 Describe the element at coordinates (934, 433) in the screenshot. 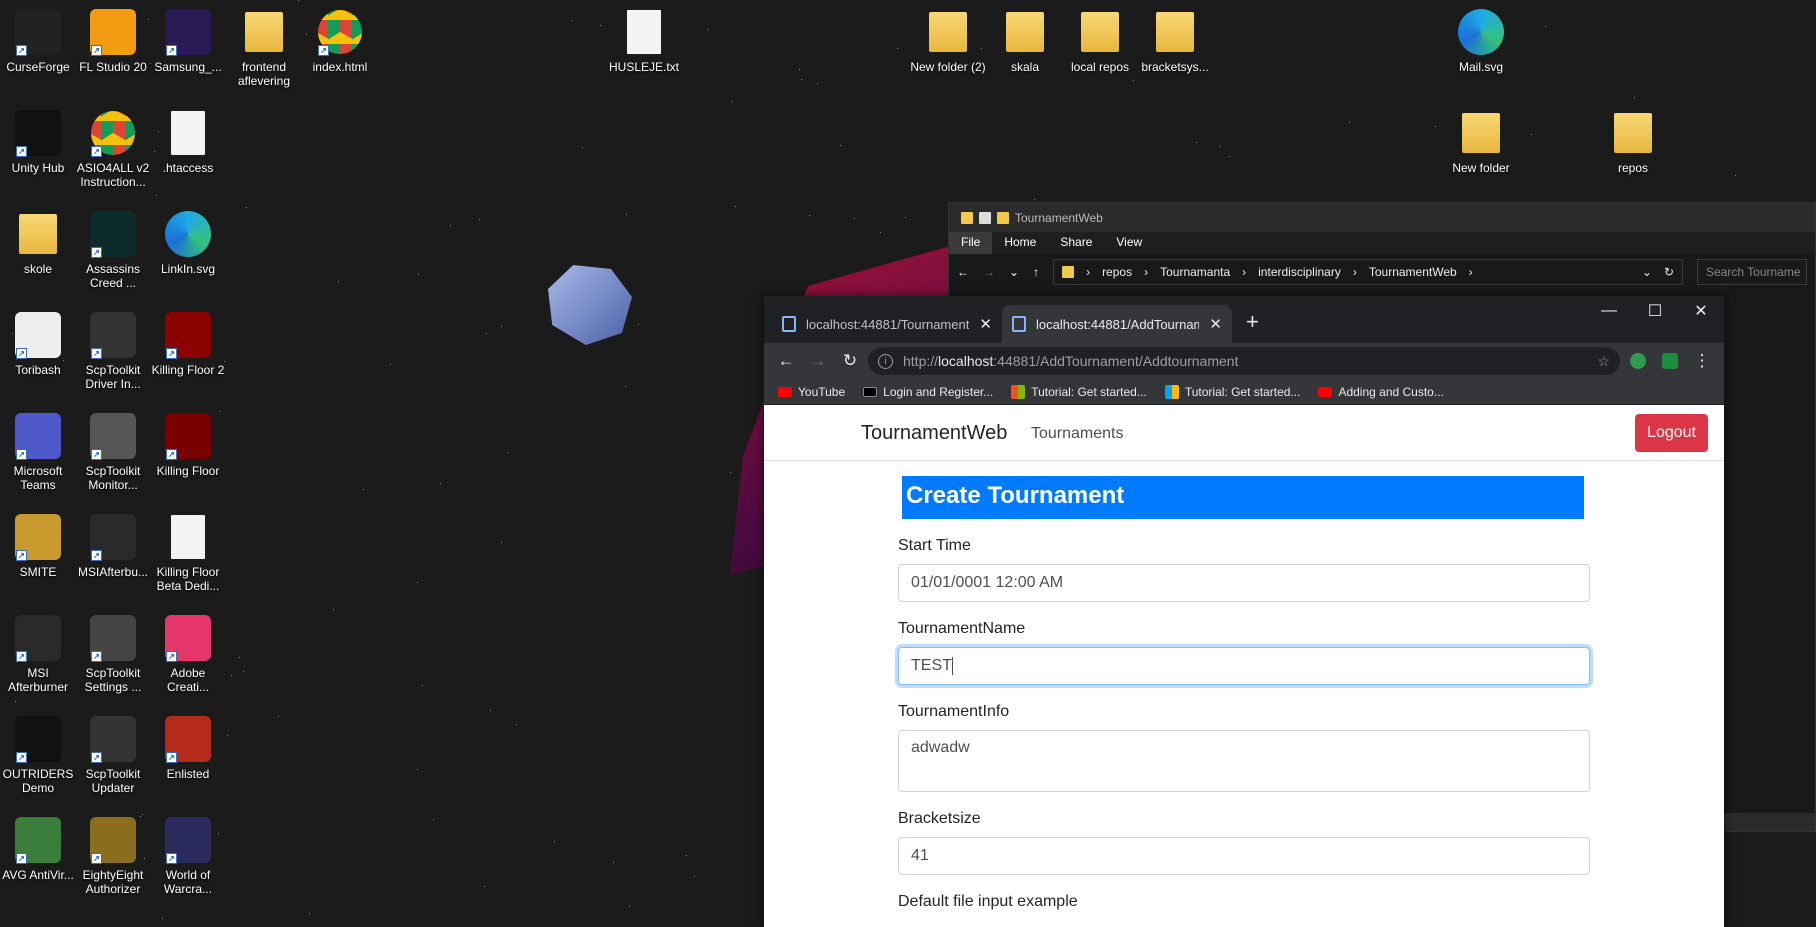

I see `site-brand: TournamentWeb` at that location.